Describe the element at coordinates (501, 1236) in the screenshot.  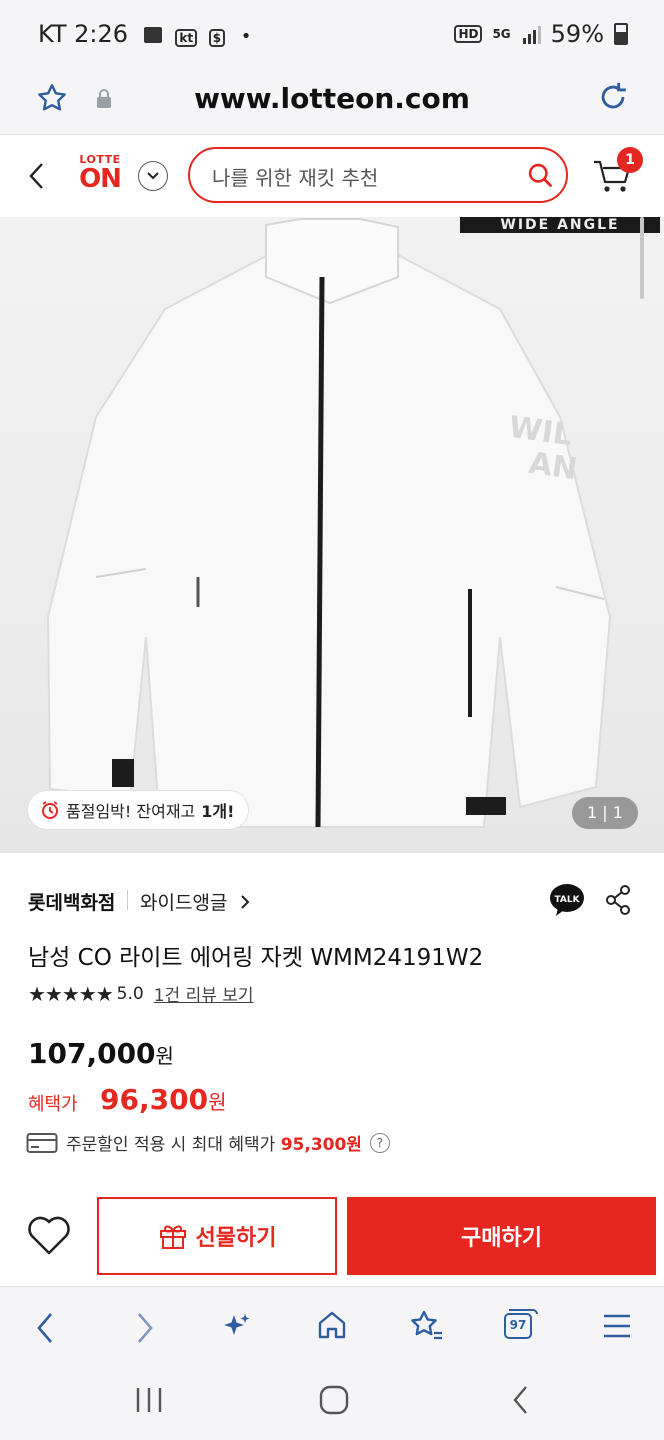
I see `buy-button: 구매하기` at that location.